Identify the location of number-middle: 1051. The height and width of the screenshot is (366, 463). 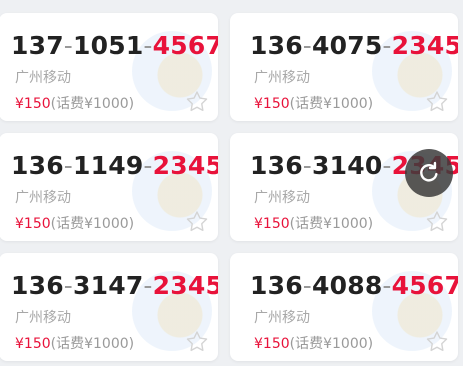
(108, 45).